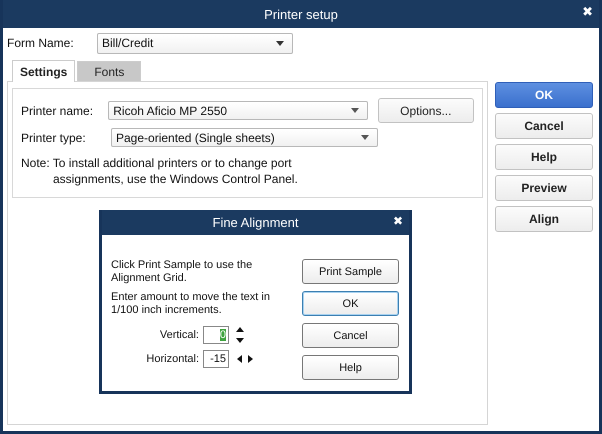 Image resolution: width=602 pixels, height=434 pixels. I want to click on printer-type-dropdown: Page-oriented (Single sheets), so click(244, 137).